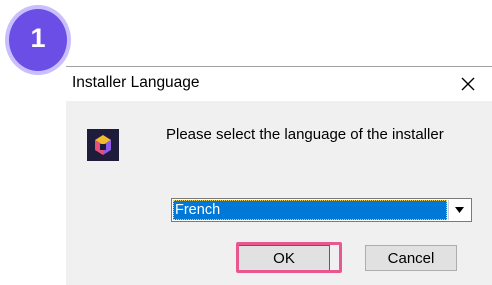 The width and height of the screenshot is (492, 285). I want to click on close-button, so click(468, 84).